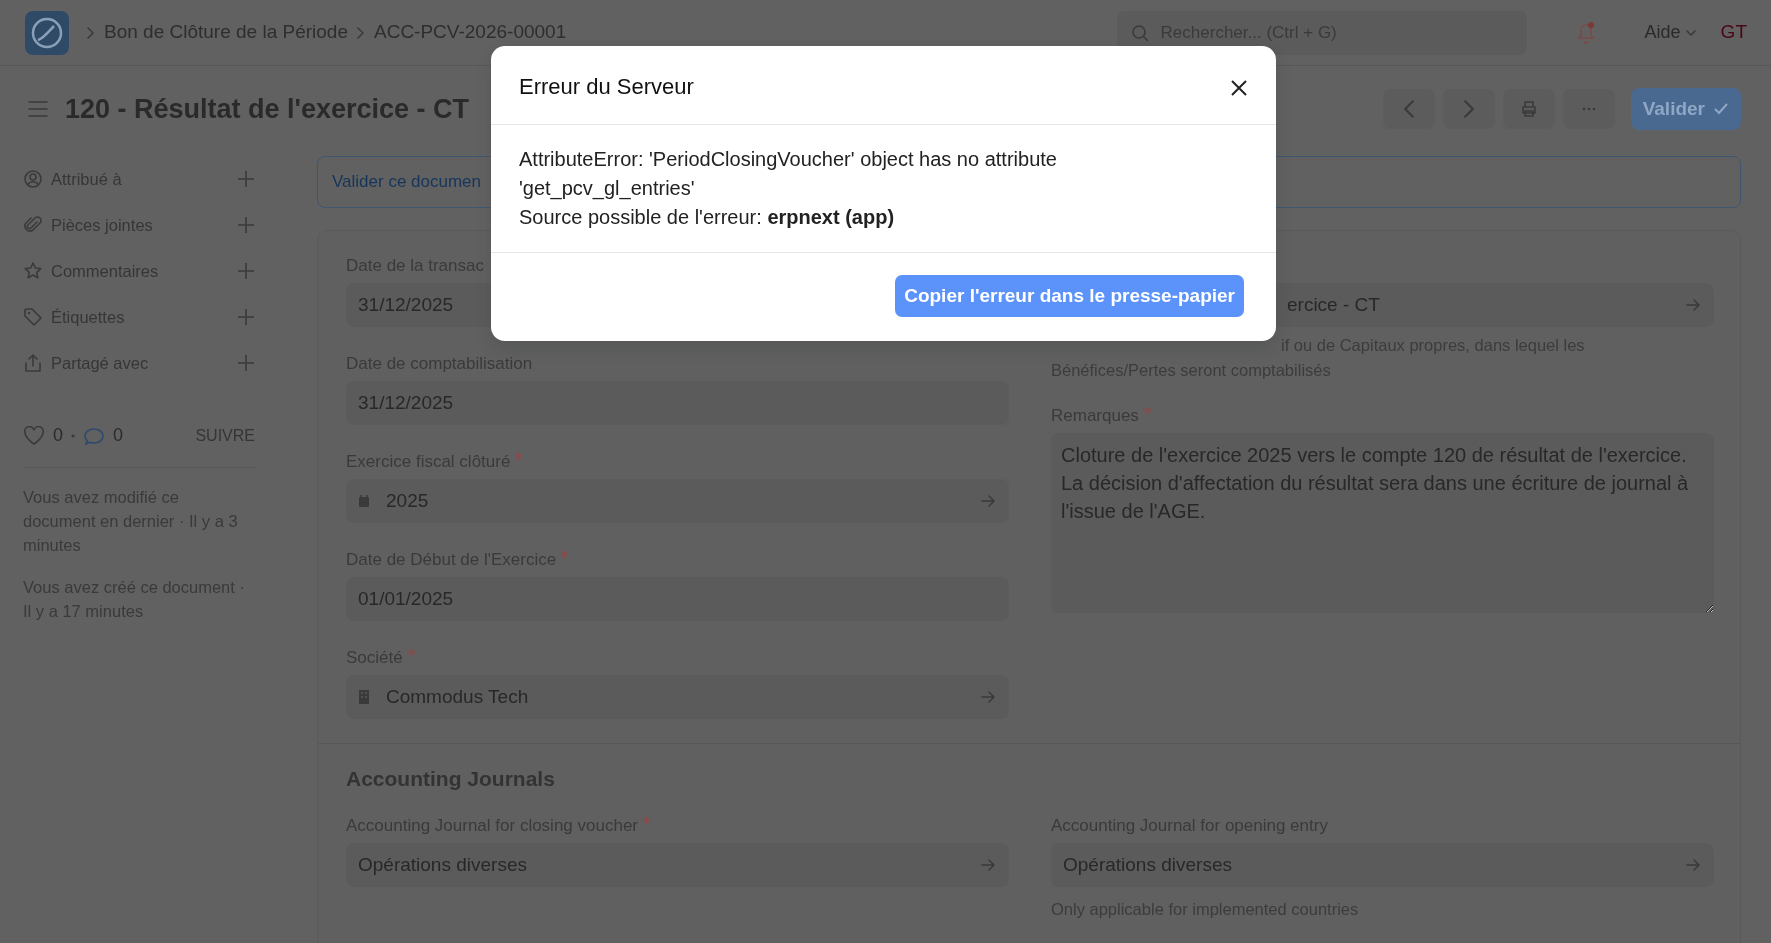 This screenshot has width=1771, height=943. I want to click on menu-icon, so click(38, 109).